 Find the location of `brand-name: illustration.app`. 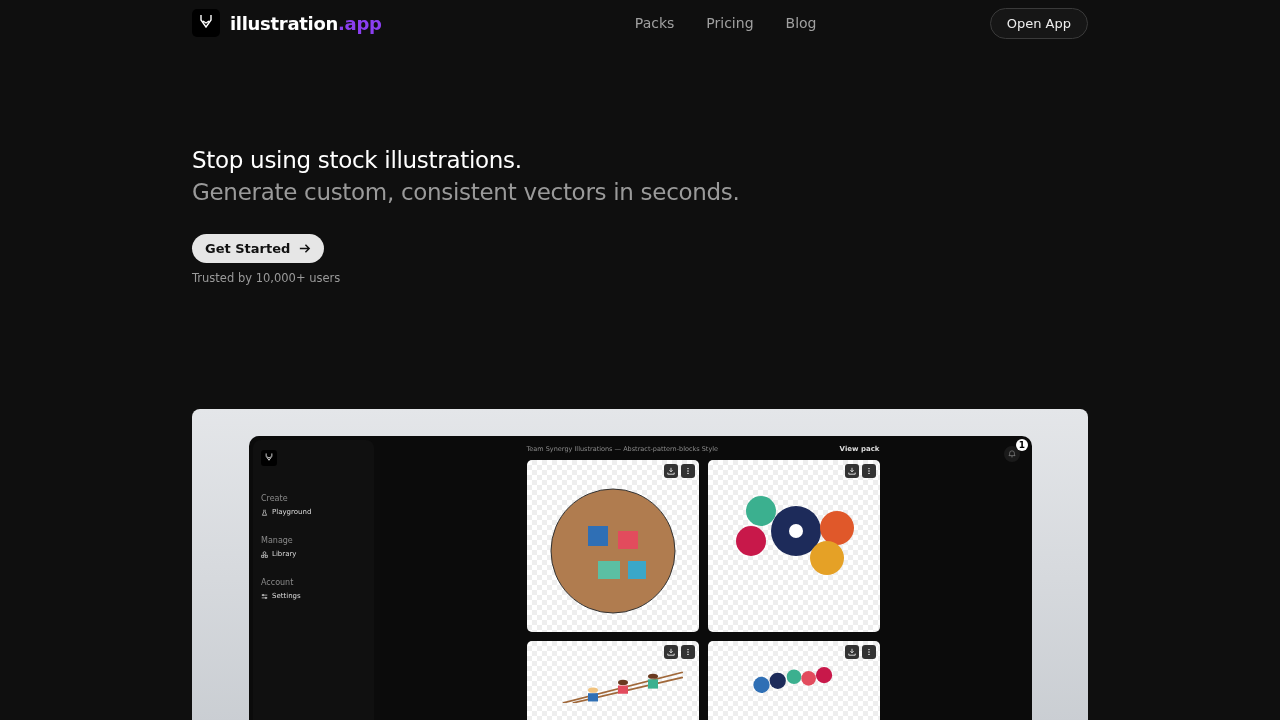

brand-name: illustration.app is located at coordinates (306, 23).